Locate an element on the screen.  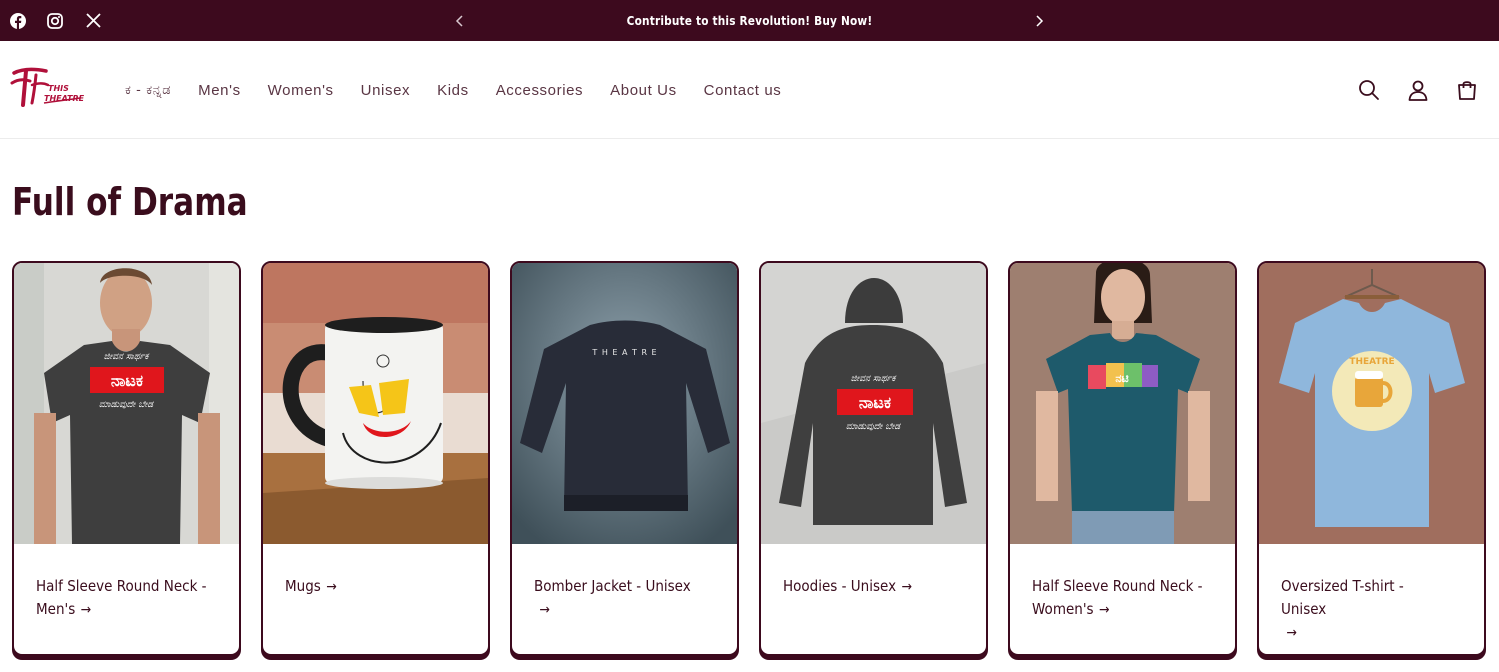
product-image: THEATRE is located at coordinates (1371, 403).